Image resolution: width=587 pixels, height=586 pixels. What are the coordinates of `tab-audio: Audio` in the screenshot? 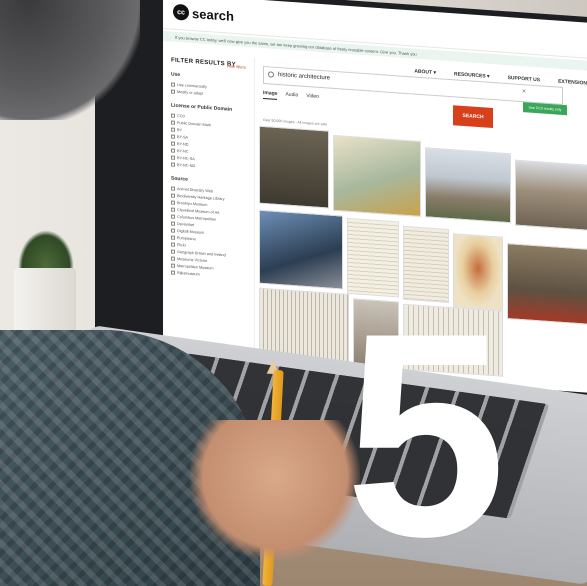 It's located at (291, 97).